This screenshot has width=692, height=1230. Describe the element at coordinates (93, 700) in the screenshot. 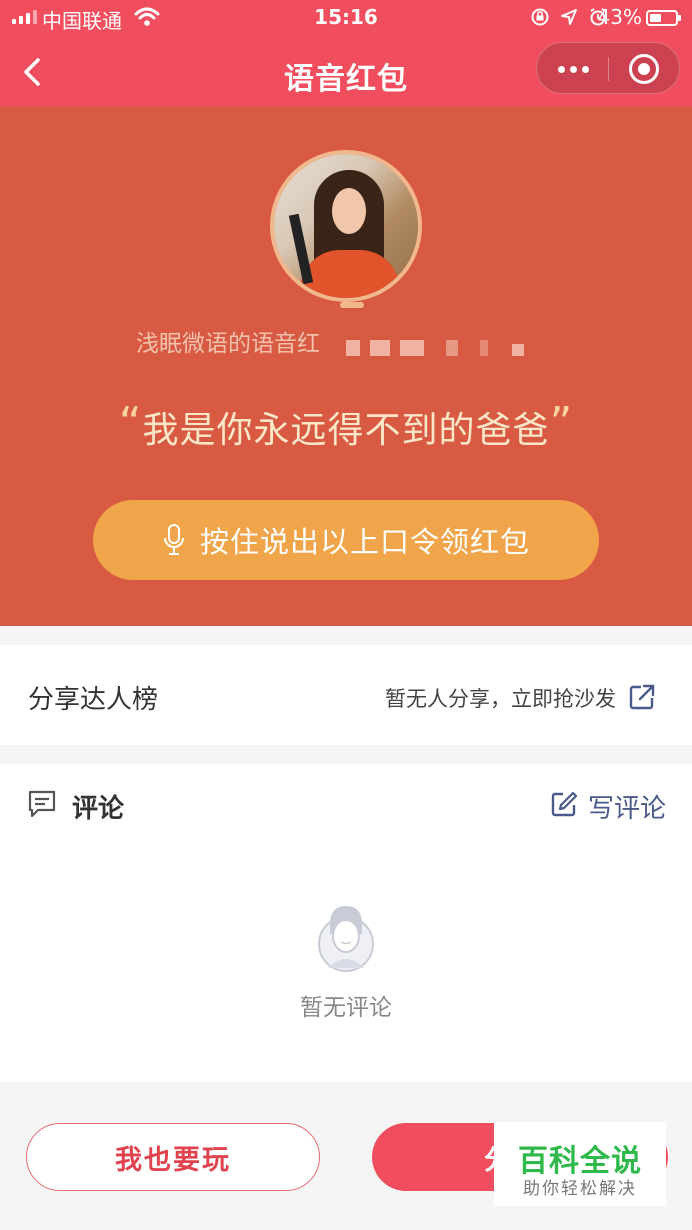

I see `share-ranking-label: 分享达人榜` at that location.